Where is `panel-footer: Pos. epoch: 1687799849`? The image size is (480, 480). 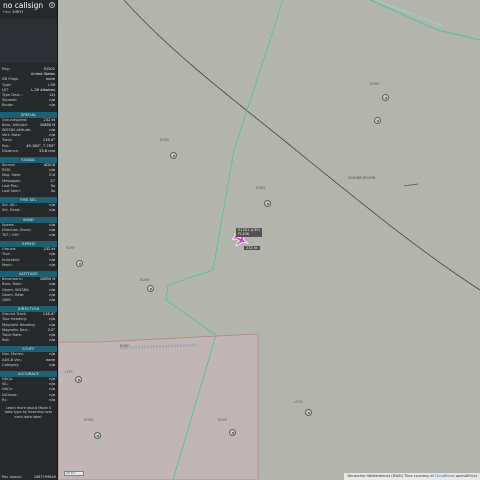
panel-footer: Pos. epoch: 1687799849 is located at coordinates (28, 477).